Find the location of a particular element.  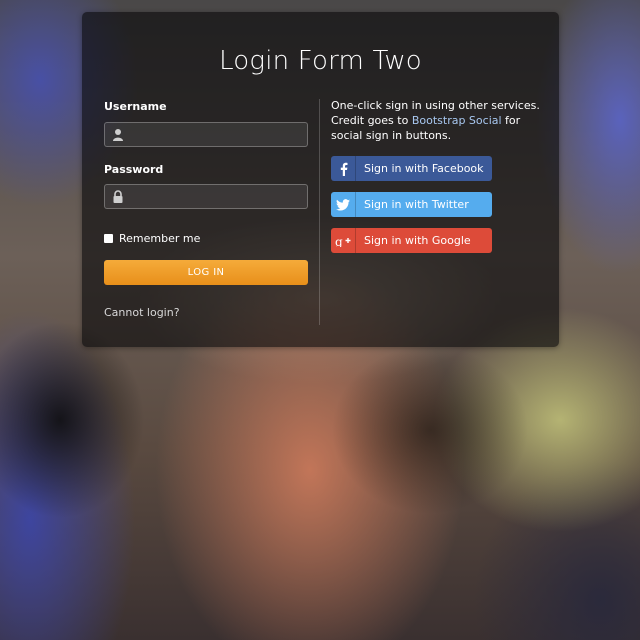

remember-me: Remember me is located at coordinates (152, 238).